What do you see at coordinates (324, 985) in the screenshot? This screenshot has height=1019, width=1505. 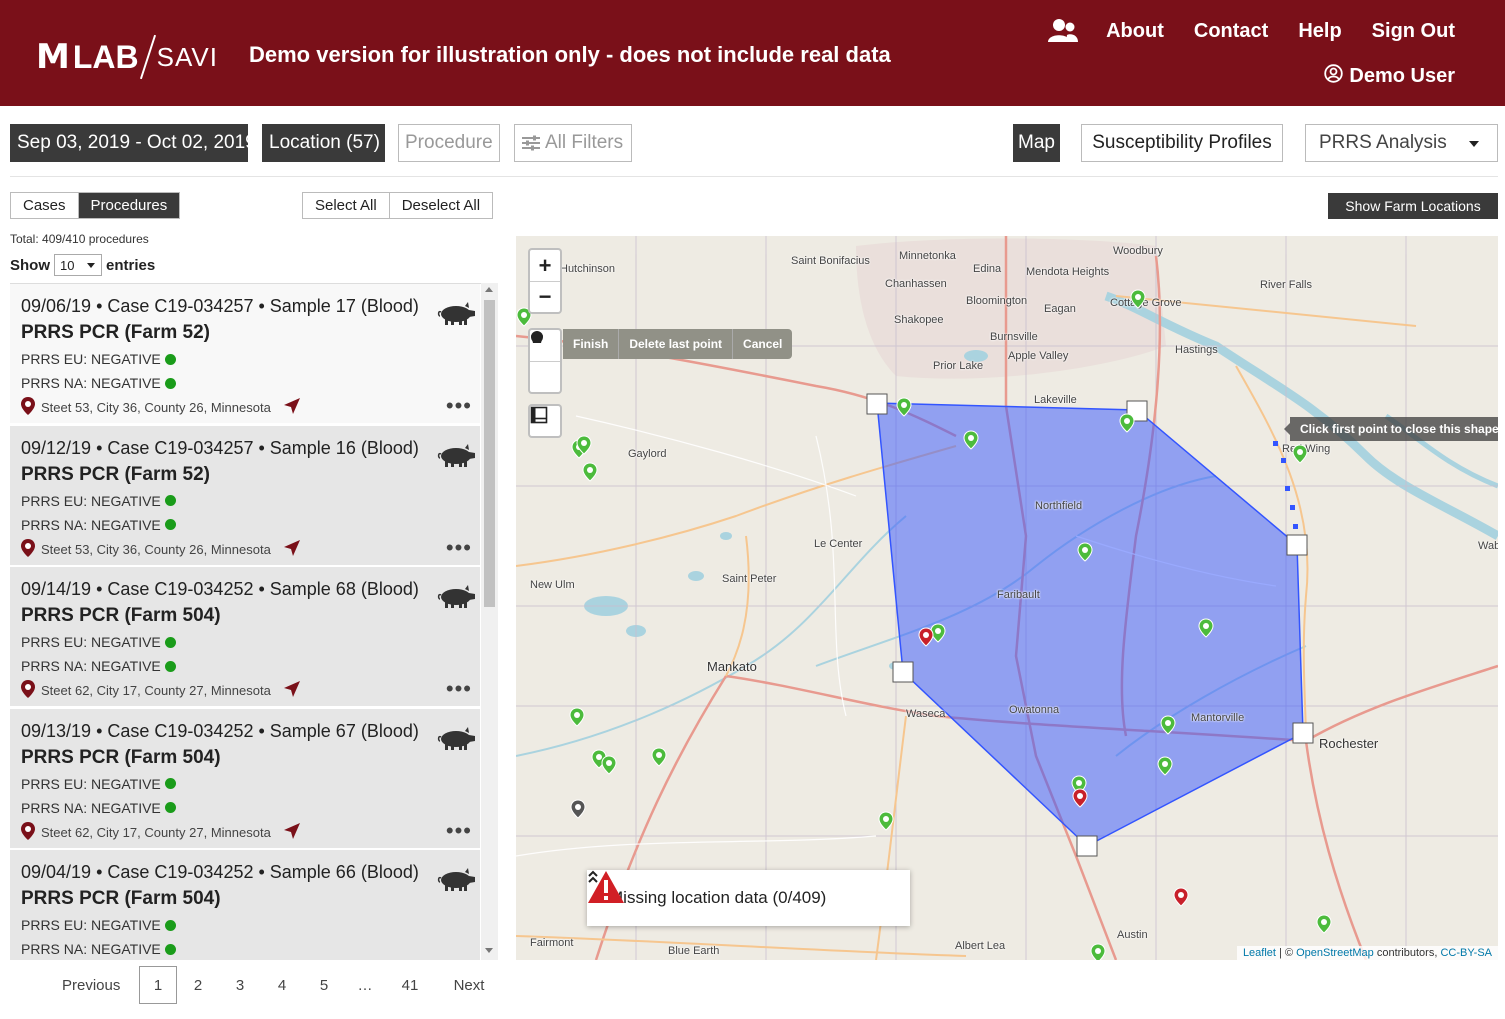 I see `pager-page-5: 5` at bounding box center [324, 985].